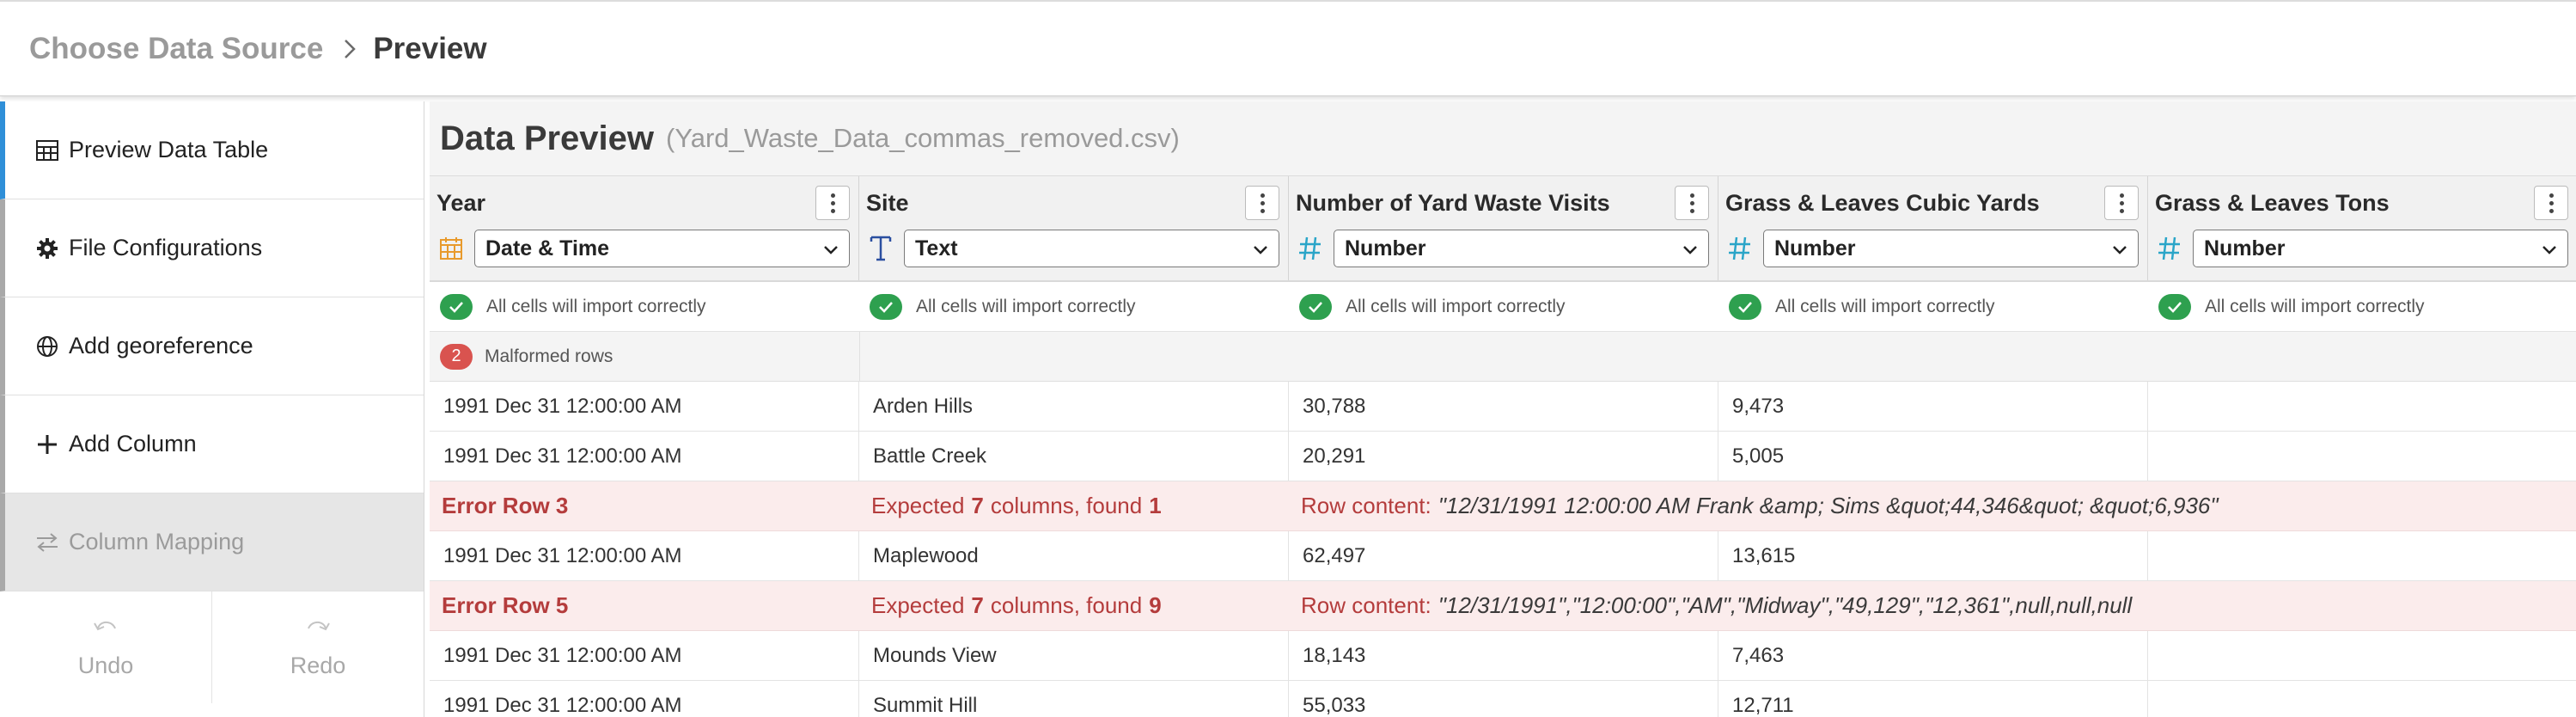  I want to click on column-header-grass-leaves-tons: Grass & Leaves Tons Number, so click(2362, 228).